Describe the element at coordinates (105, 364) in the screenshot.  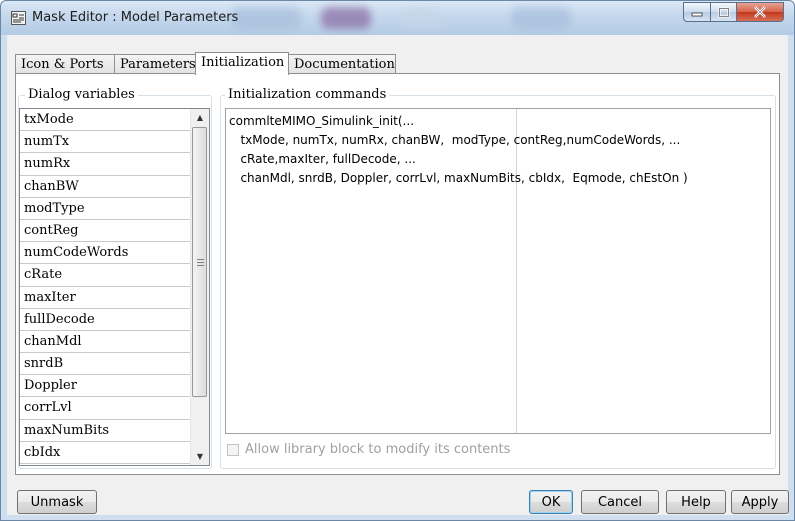
I see `list-item: snrdB` at that location.